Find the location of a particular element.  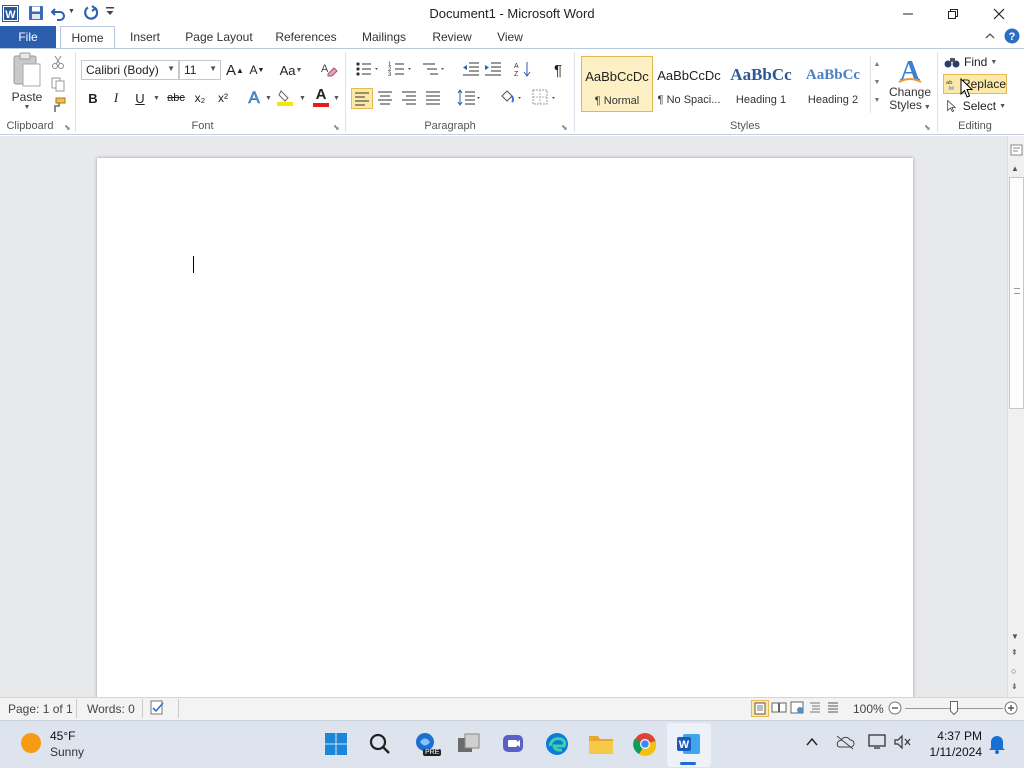

undo-dropdown-icon: ▼ is located at coordinates (71, 11).